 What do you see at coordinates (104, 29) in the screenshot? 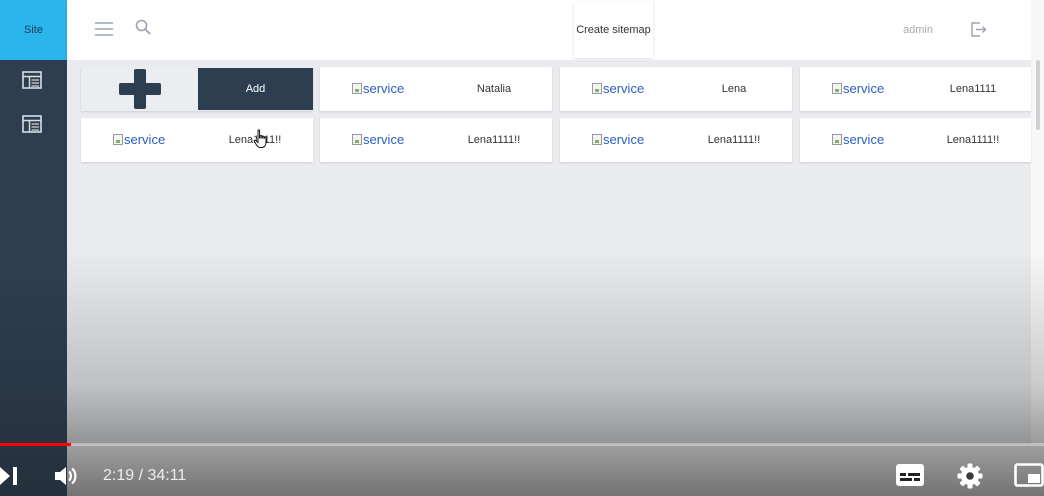
I see `menu-icon` at bounding box center [104, 29].